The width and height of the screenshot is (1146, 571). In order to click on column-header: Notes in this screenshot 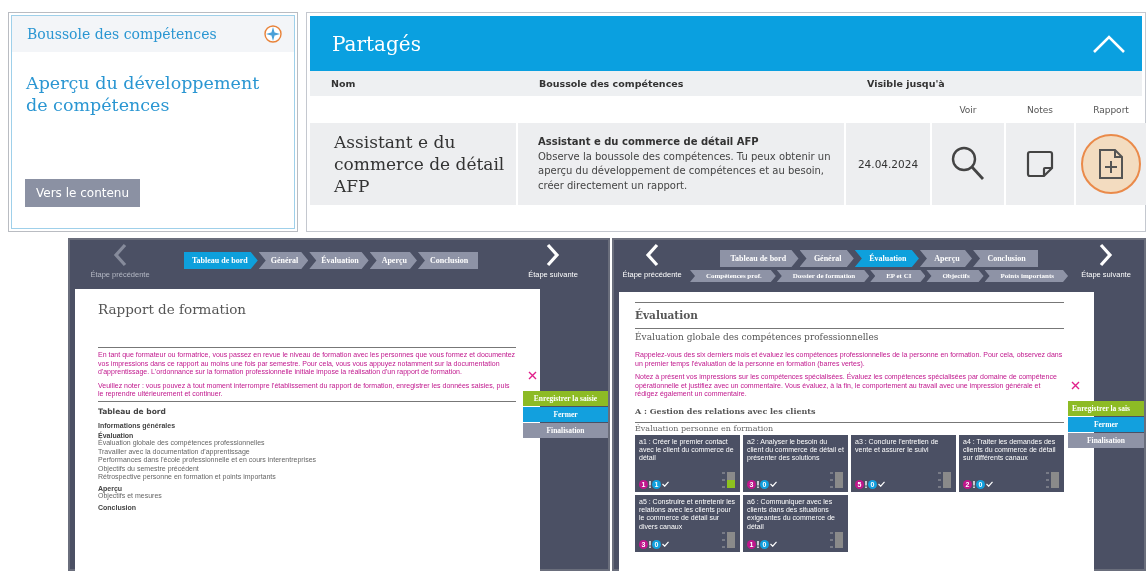, I will do `click(1040, 109)`.